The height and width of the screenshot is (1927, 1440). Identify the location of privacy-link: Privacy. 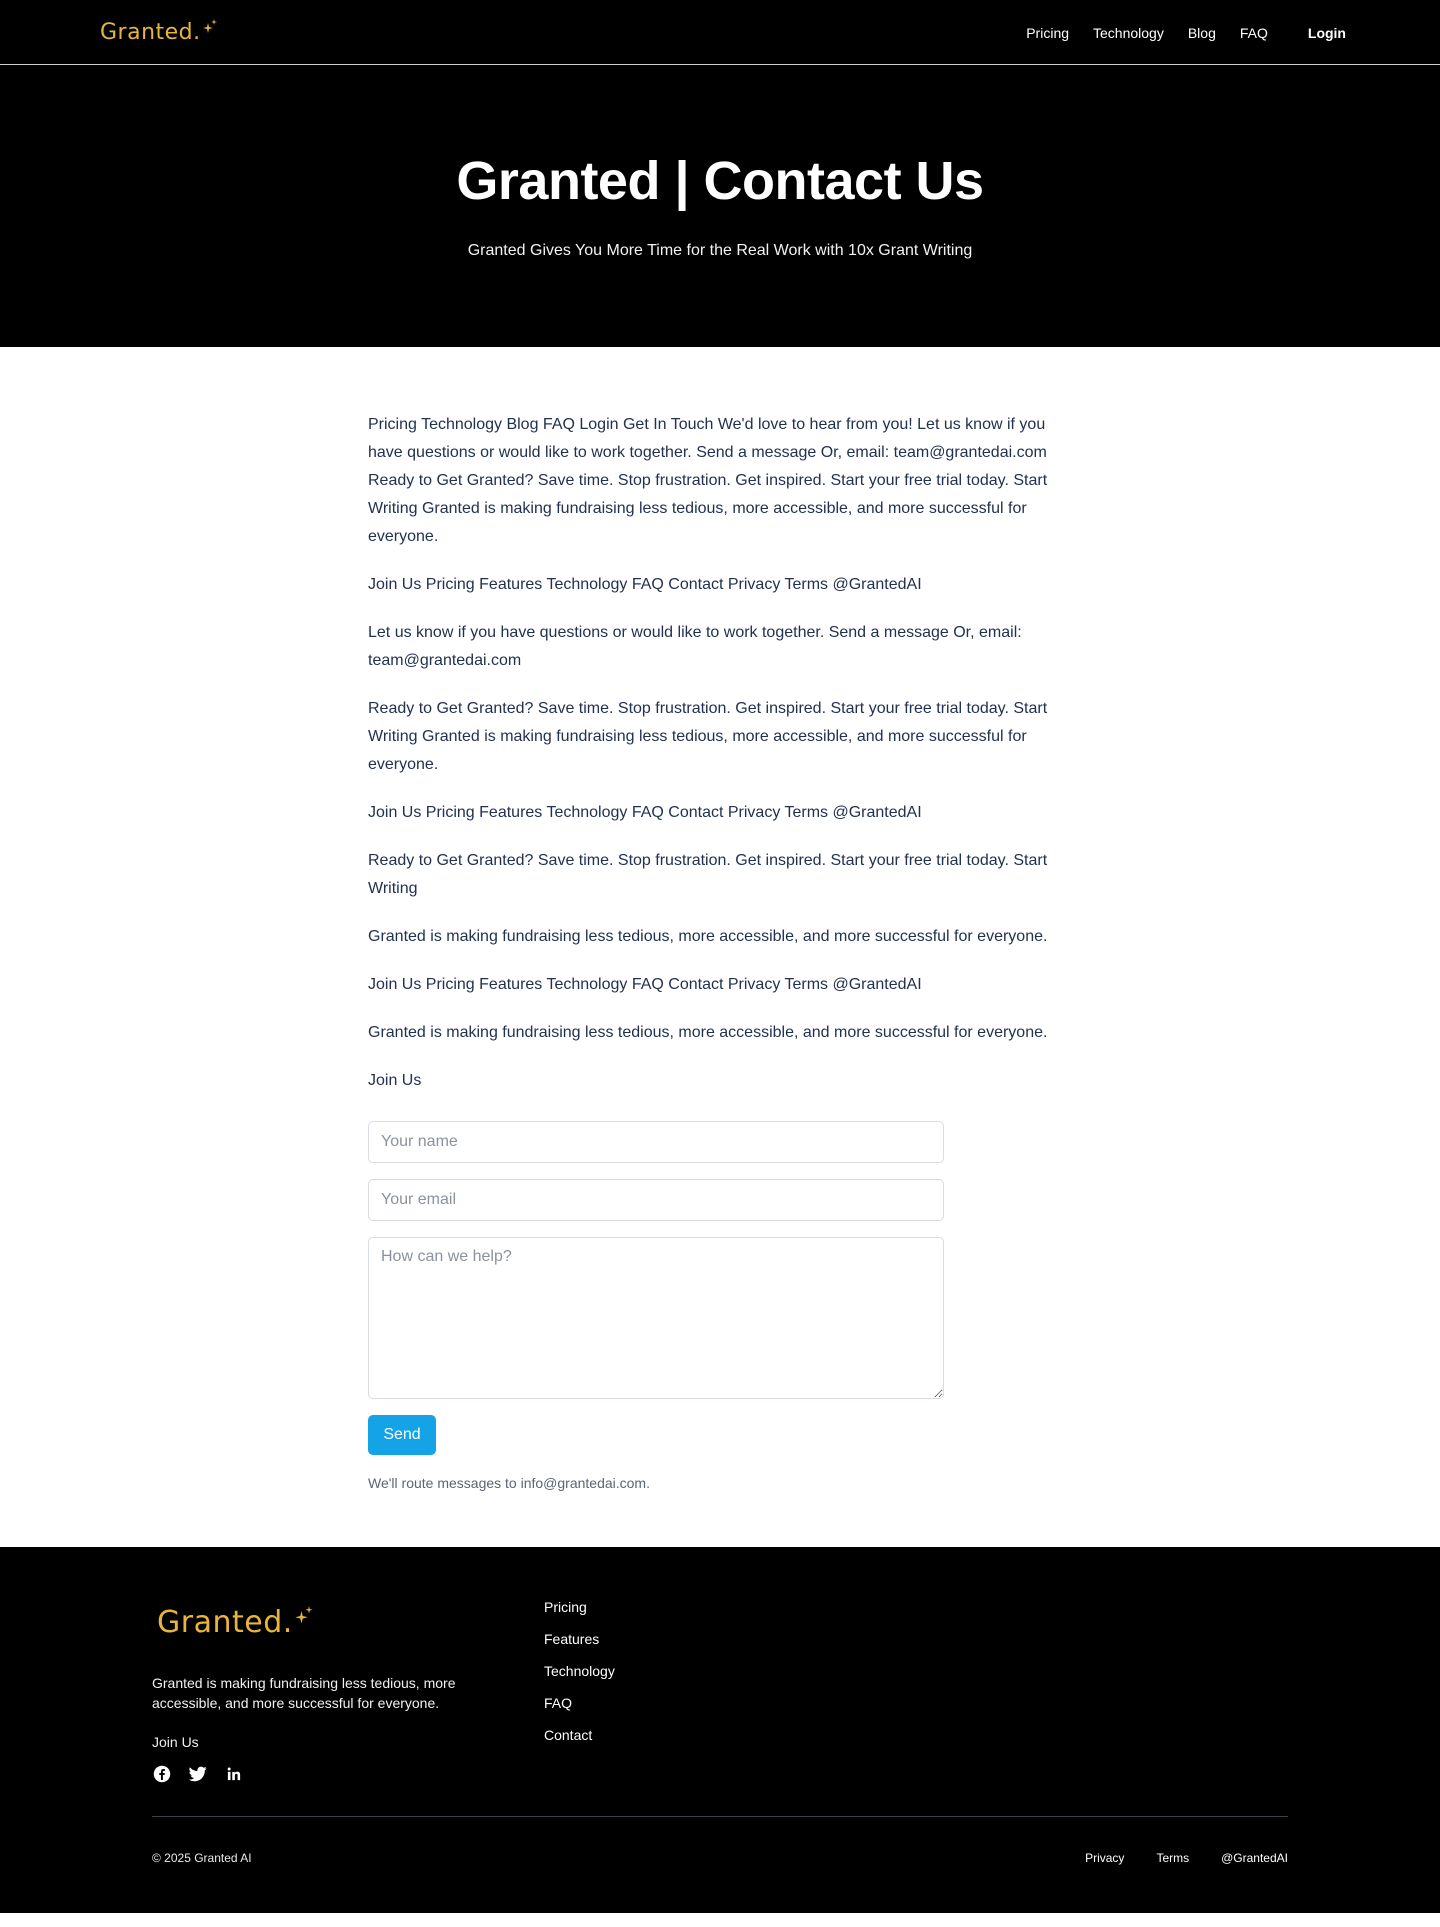
(1104, 1858).